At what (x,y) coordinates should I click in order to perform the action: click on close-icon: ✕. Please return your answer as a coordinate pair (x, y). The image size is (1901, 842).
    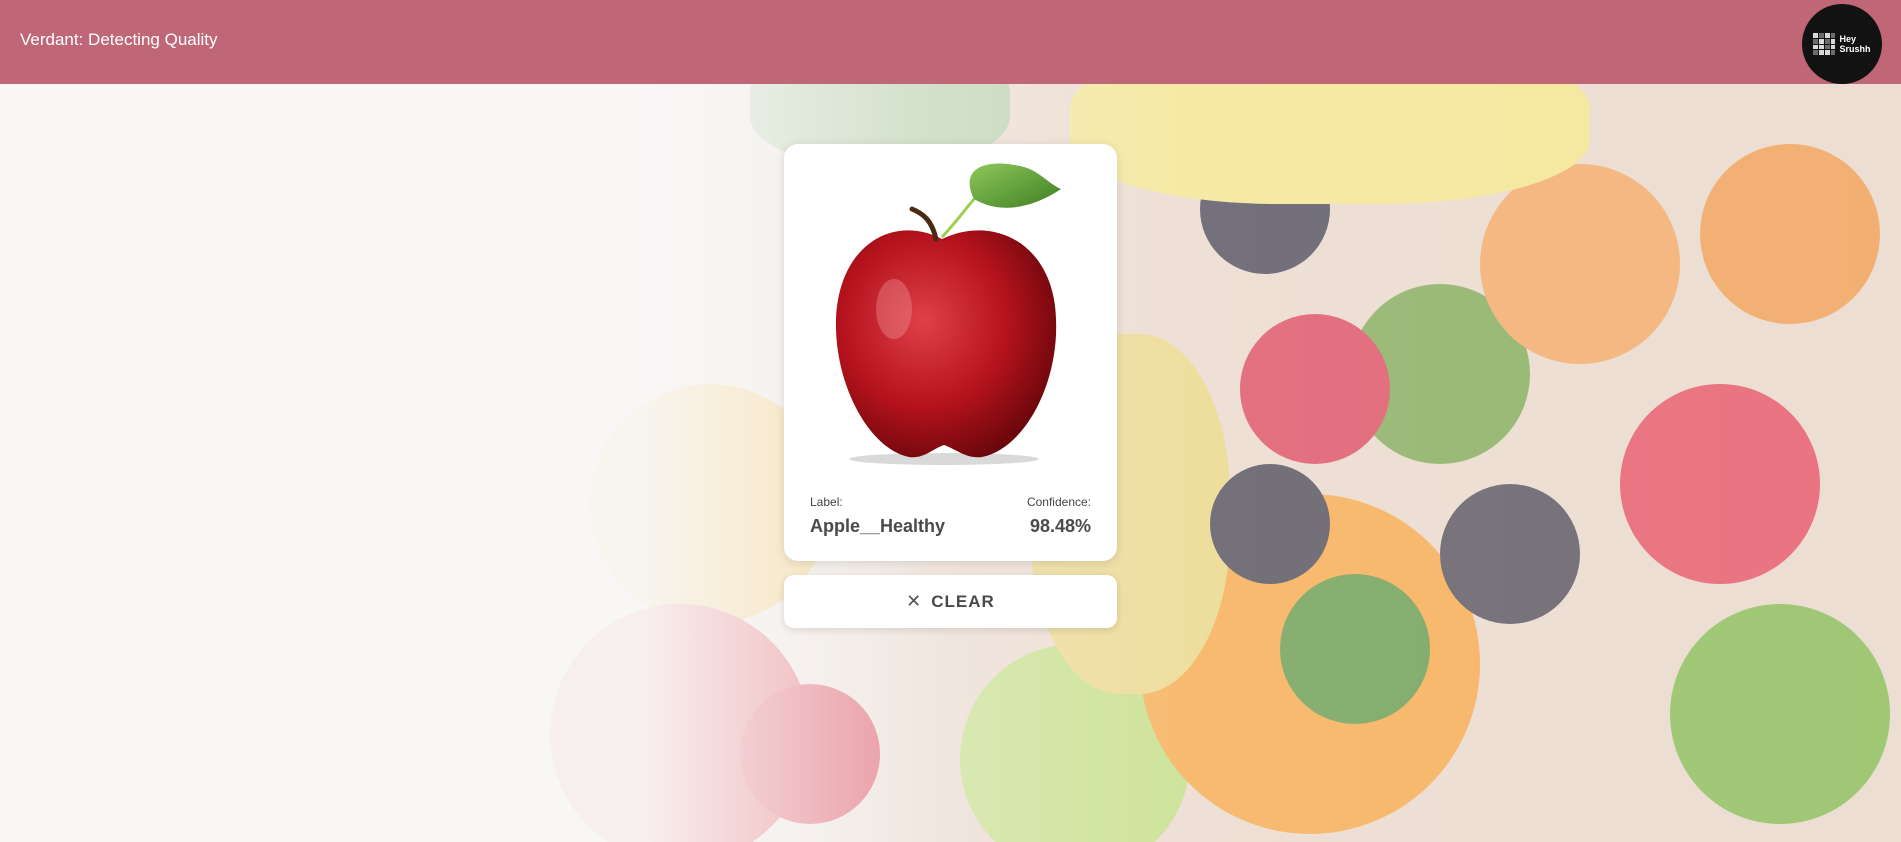
    Looking at the image, I should click on (914, 601).